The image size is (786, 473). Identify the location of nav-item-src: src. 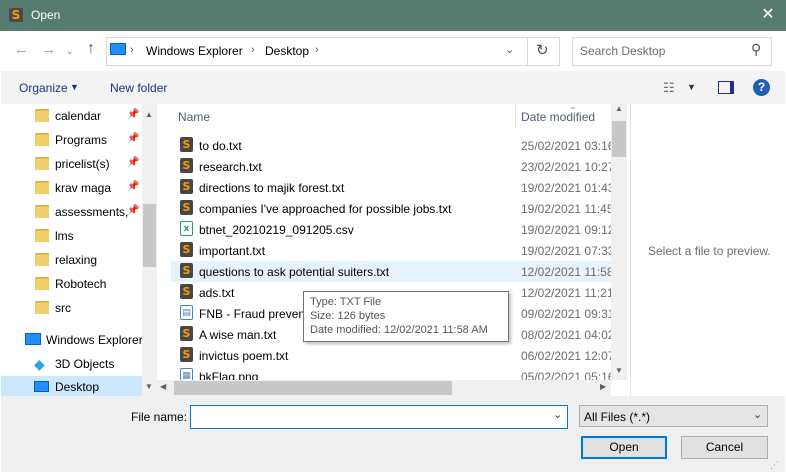
(71, 308).